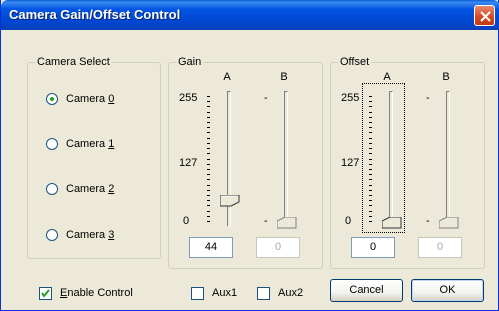 This screenshot has height=311, width=499. I want to click on camera-1-label-prefix: Camera, so click(87, 144).